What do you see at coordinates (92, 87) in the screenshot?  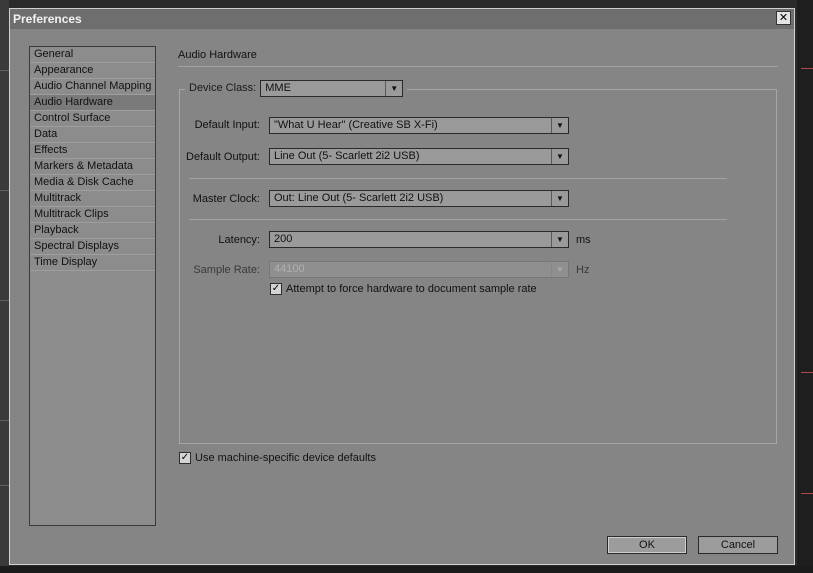 I see `sidebar-item-audio-channel-mapping: Audio Channel Mapping` at bounding box center [92, 87].